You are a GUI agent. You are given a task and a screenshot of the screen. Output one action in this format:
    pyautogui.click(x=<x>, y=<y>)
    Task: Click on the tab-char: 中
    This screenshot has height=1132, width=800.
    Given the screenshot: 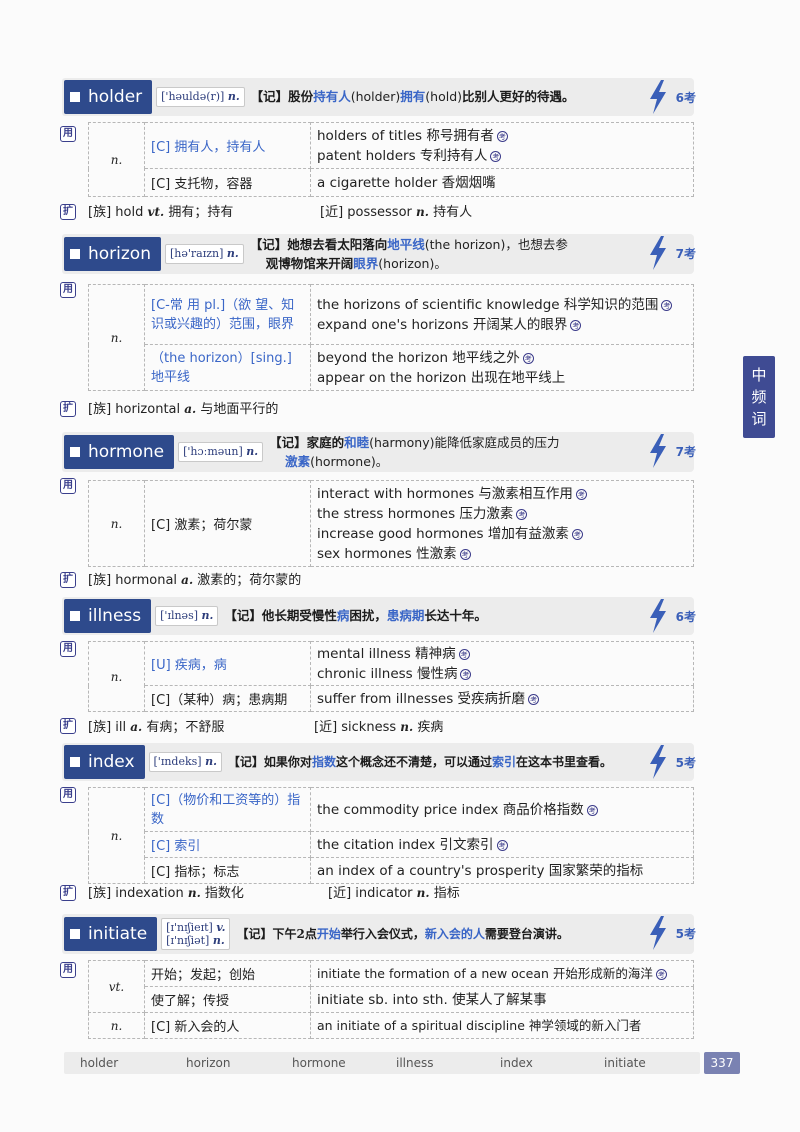 What is the action you would take?
    pyautogui.click(x=759, y=375)
    